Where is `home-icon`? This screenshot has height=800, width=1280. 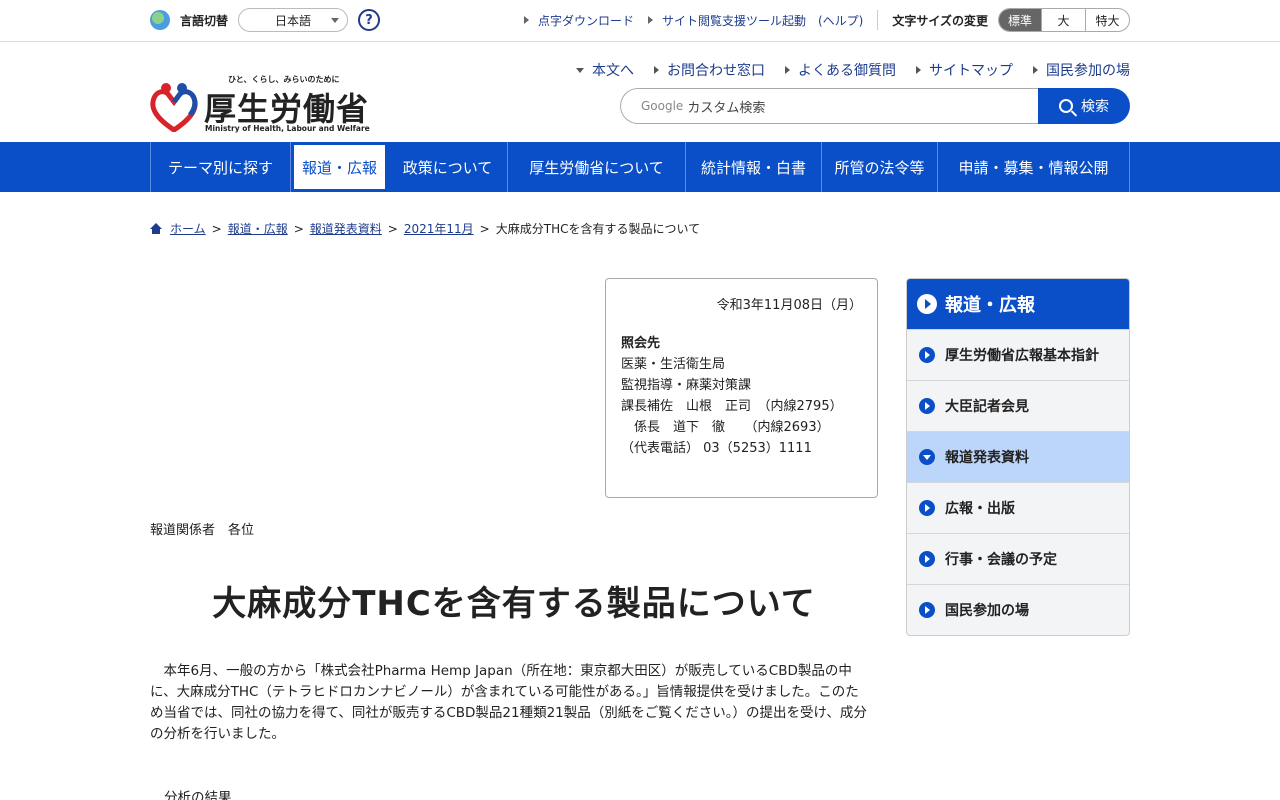
home-icon is located at coordinates (156, 228).